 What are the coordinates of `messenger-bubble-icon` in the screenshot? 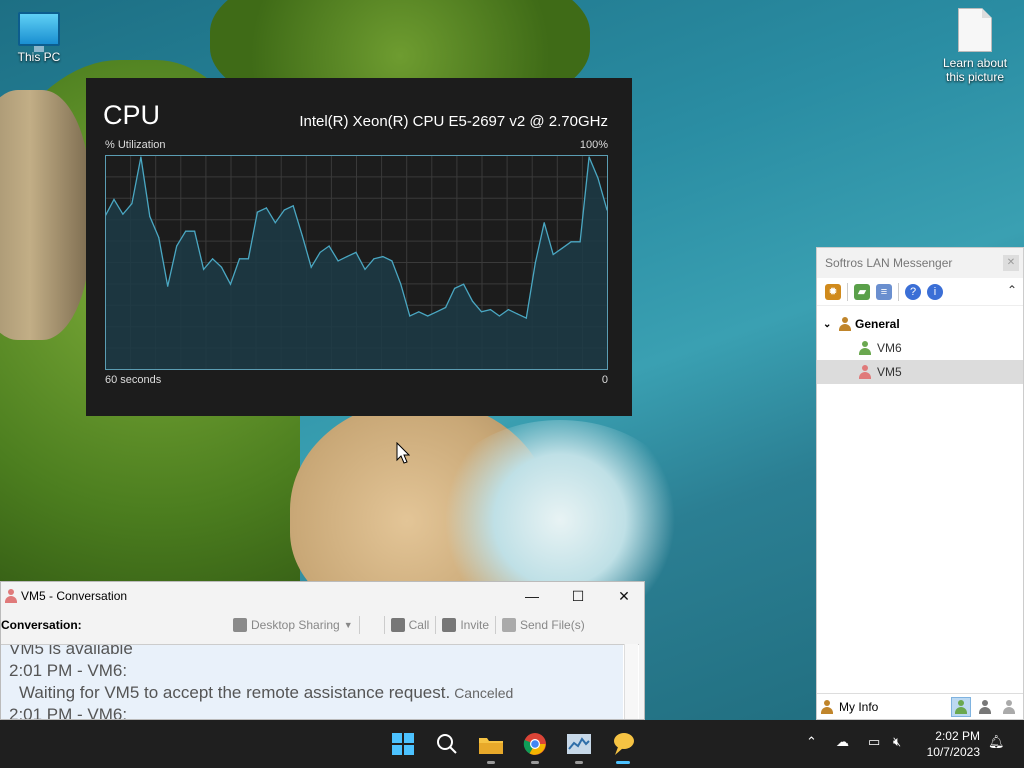 It's located at (624, 744).